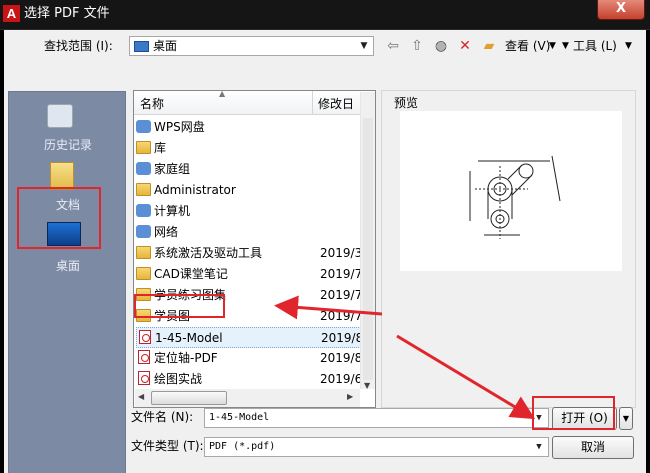  I want to click on title-bar: A 选择 PDF 文件 X, so click(325, 15).